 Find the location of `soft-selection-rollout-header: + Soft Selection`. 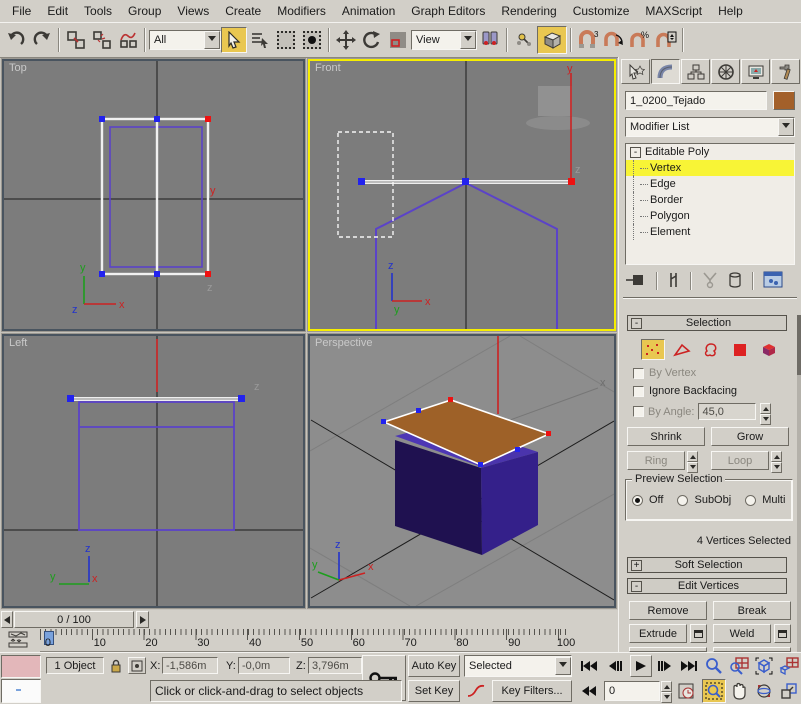

soft-selection-rollout-header: + Soft Selection is located at coordinates (707, 565).